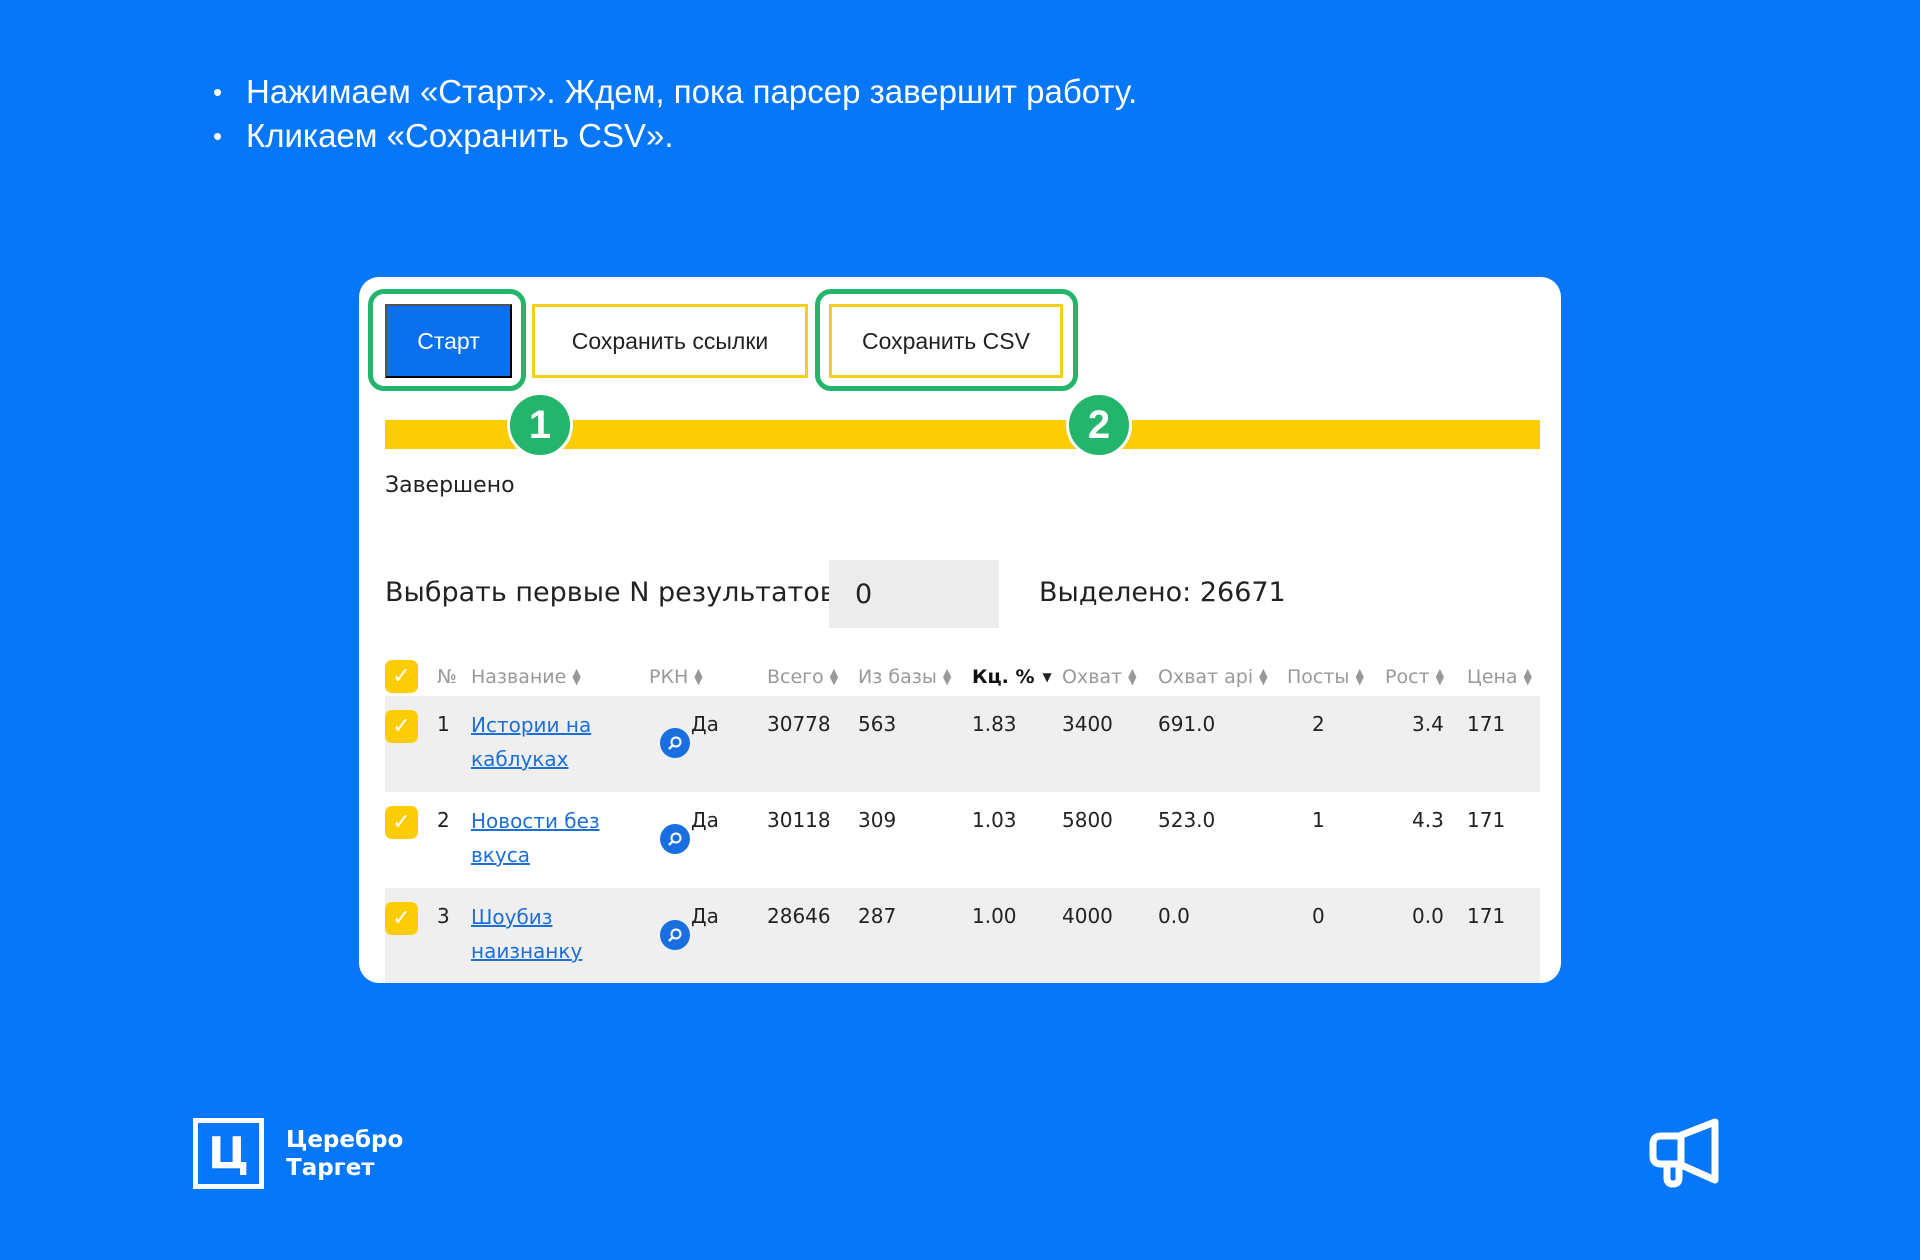 The height and width of the screenshot is (1260, 1920). I want to click on cell-number: 1, so click(443, 724).